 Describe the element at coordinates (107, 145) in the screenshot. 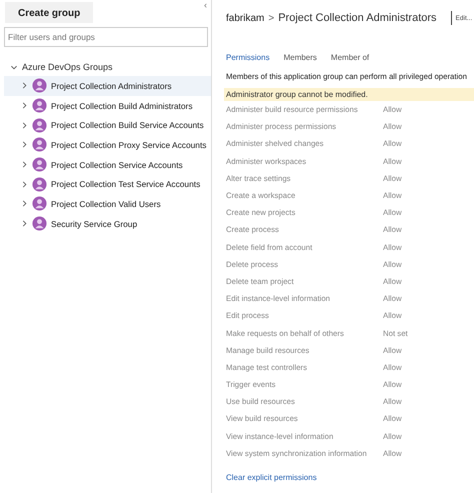

I see `group-item: Project Collection Proxy Service Accounts` at that location.